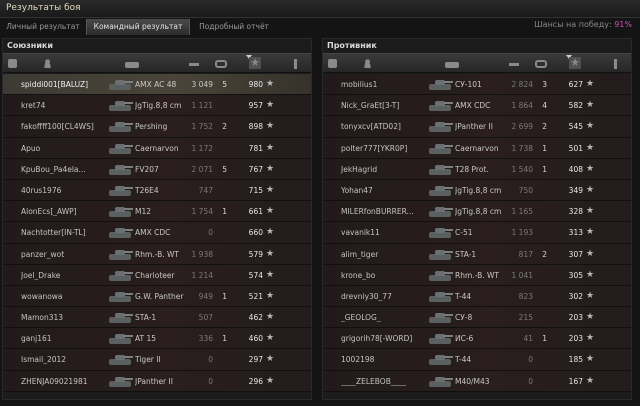 Image resolution: width=640 pixels, height=406 pixels. Describe the element at coordinates (202, 106) in the screenshot. I see `damage-value: 1 121` at that location.